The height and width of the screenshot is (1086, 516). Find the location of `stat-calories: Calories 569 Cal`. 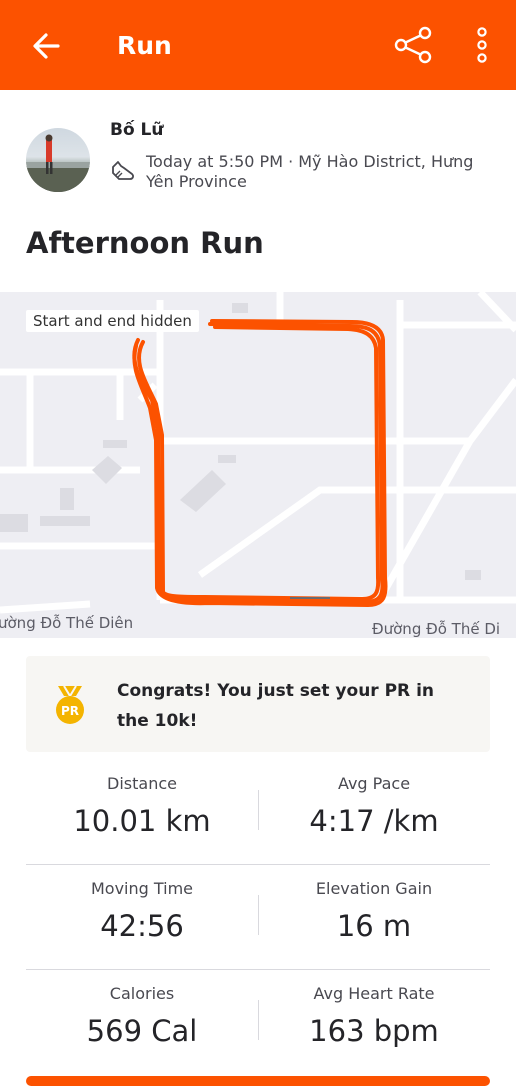

stat-calories: Calories 569 Cal is located at coordinates (142, 1017).